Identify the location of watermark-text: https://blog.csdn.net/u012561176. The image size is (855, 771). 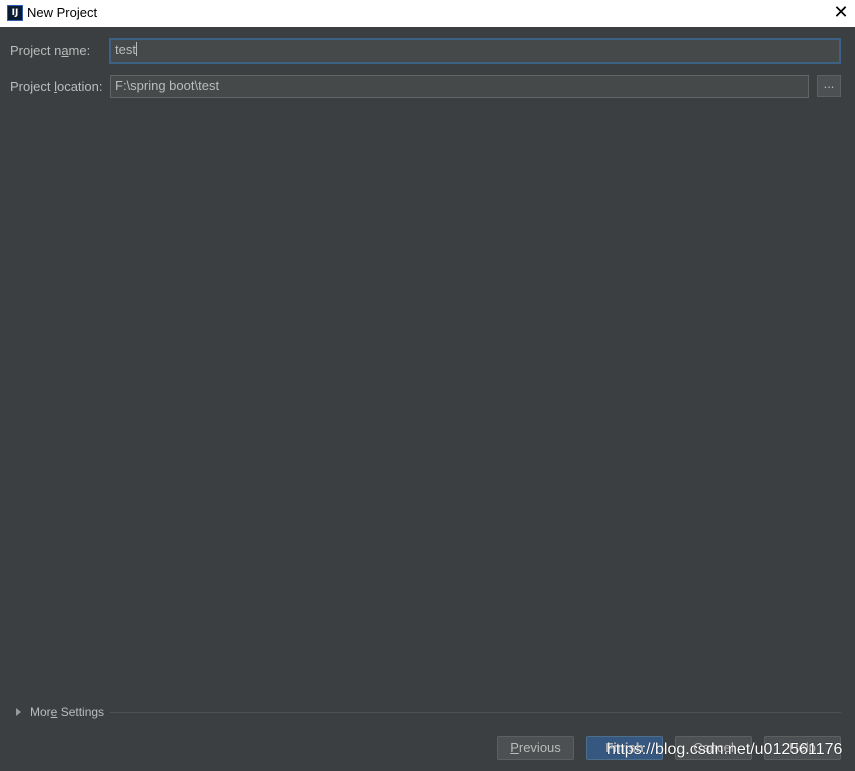
(725, 749).